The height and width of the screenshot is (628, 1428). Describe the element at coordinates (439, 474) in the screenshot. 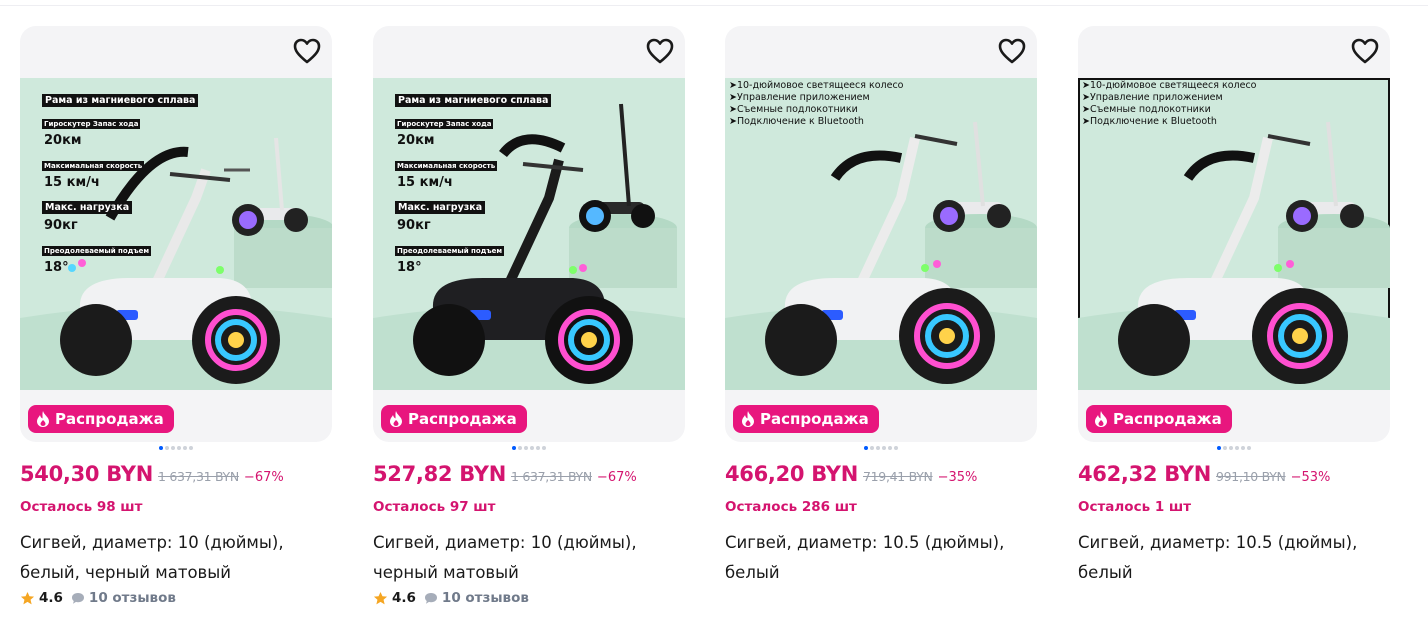

I see `current-price: 527,82 BYN` at that location.